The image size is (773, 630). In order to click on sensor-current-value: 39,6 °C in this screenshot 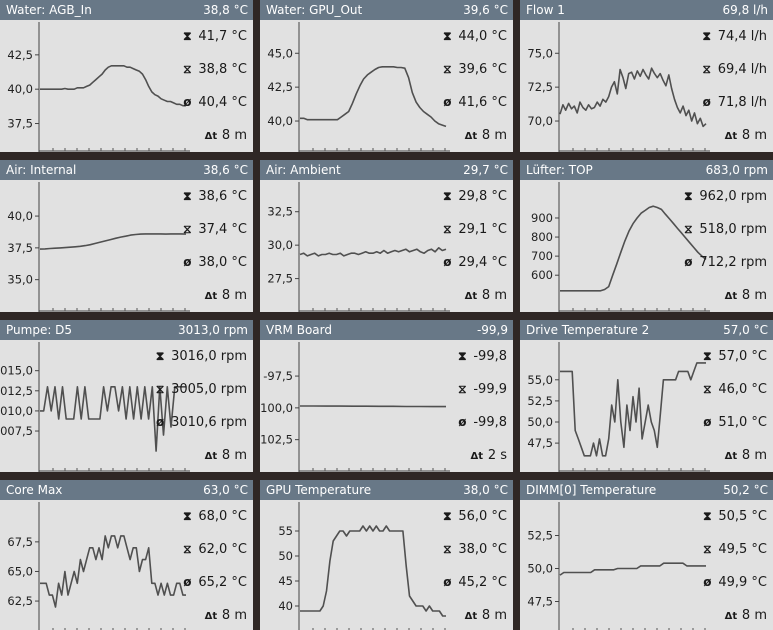, I will do `click(485, 10)`.